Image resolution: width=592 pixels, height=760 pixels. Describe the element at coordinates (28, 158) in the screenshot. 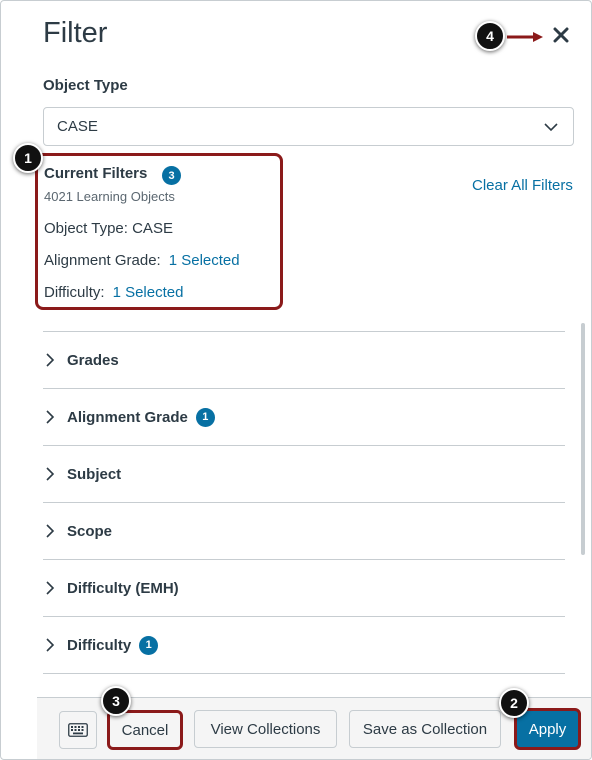

I see `callout-1: 1` at that location.